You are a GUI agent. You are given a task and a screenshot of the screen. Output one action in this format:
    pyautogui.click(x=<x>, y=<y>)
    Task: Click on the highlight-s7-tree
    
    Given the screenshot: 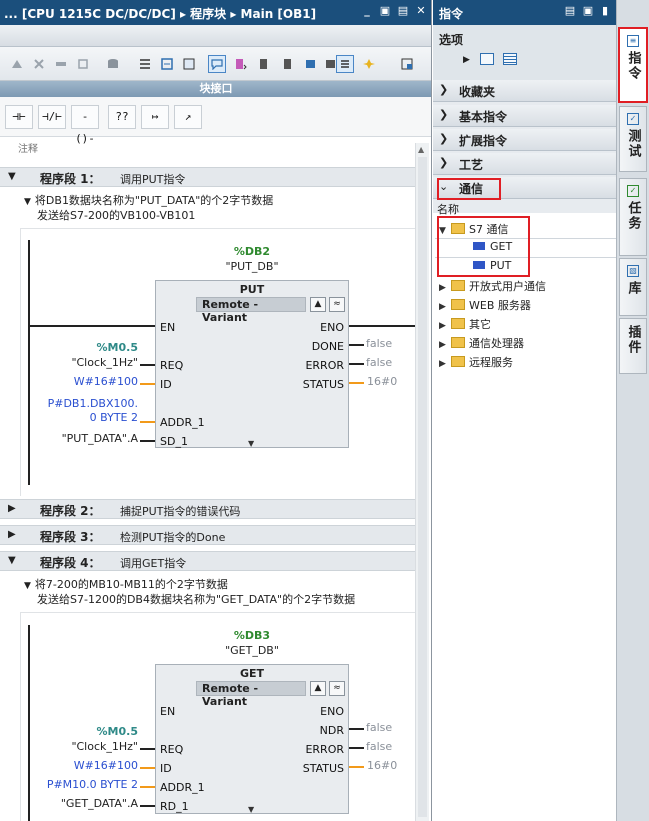 What is the action you would take?
    pyautogui.click(x=483, y=246)
    